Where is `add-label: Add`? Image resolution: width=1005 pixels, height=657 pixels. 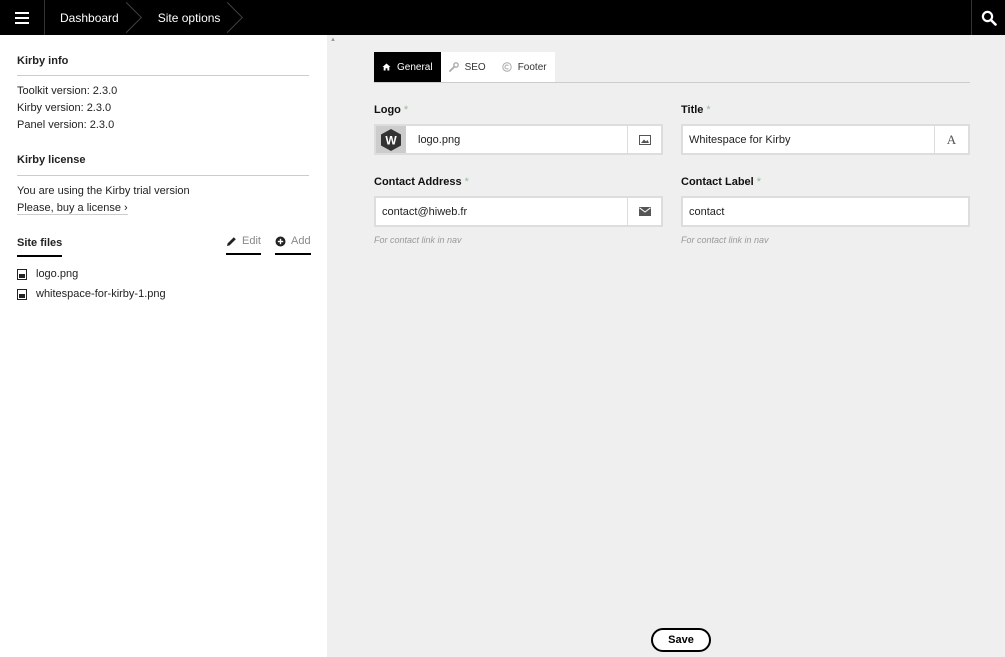 add-label: Add is located at coordinates (301, 241).